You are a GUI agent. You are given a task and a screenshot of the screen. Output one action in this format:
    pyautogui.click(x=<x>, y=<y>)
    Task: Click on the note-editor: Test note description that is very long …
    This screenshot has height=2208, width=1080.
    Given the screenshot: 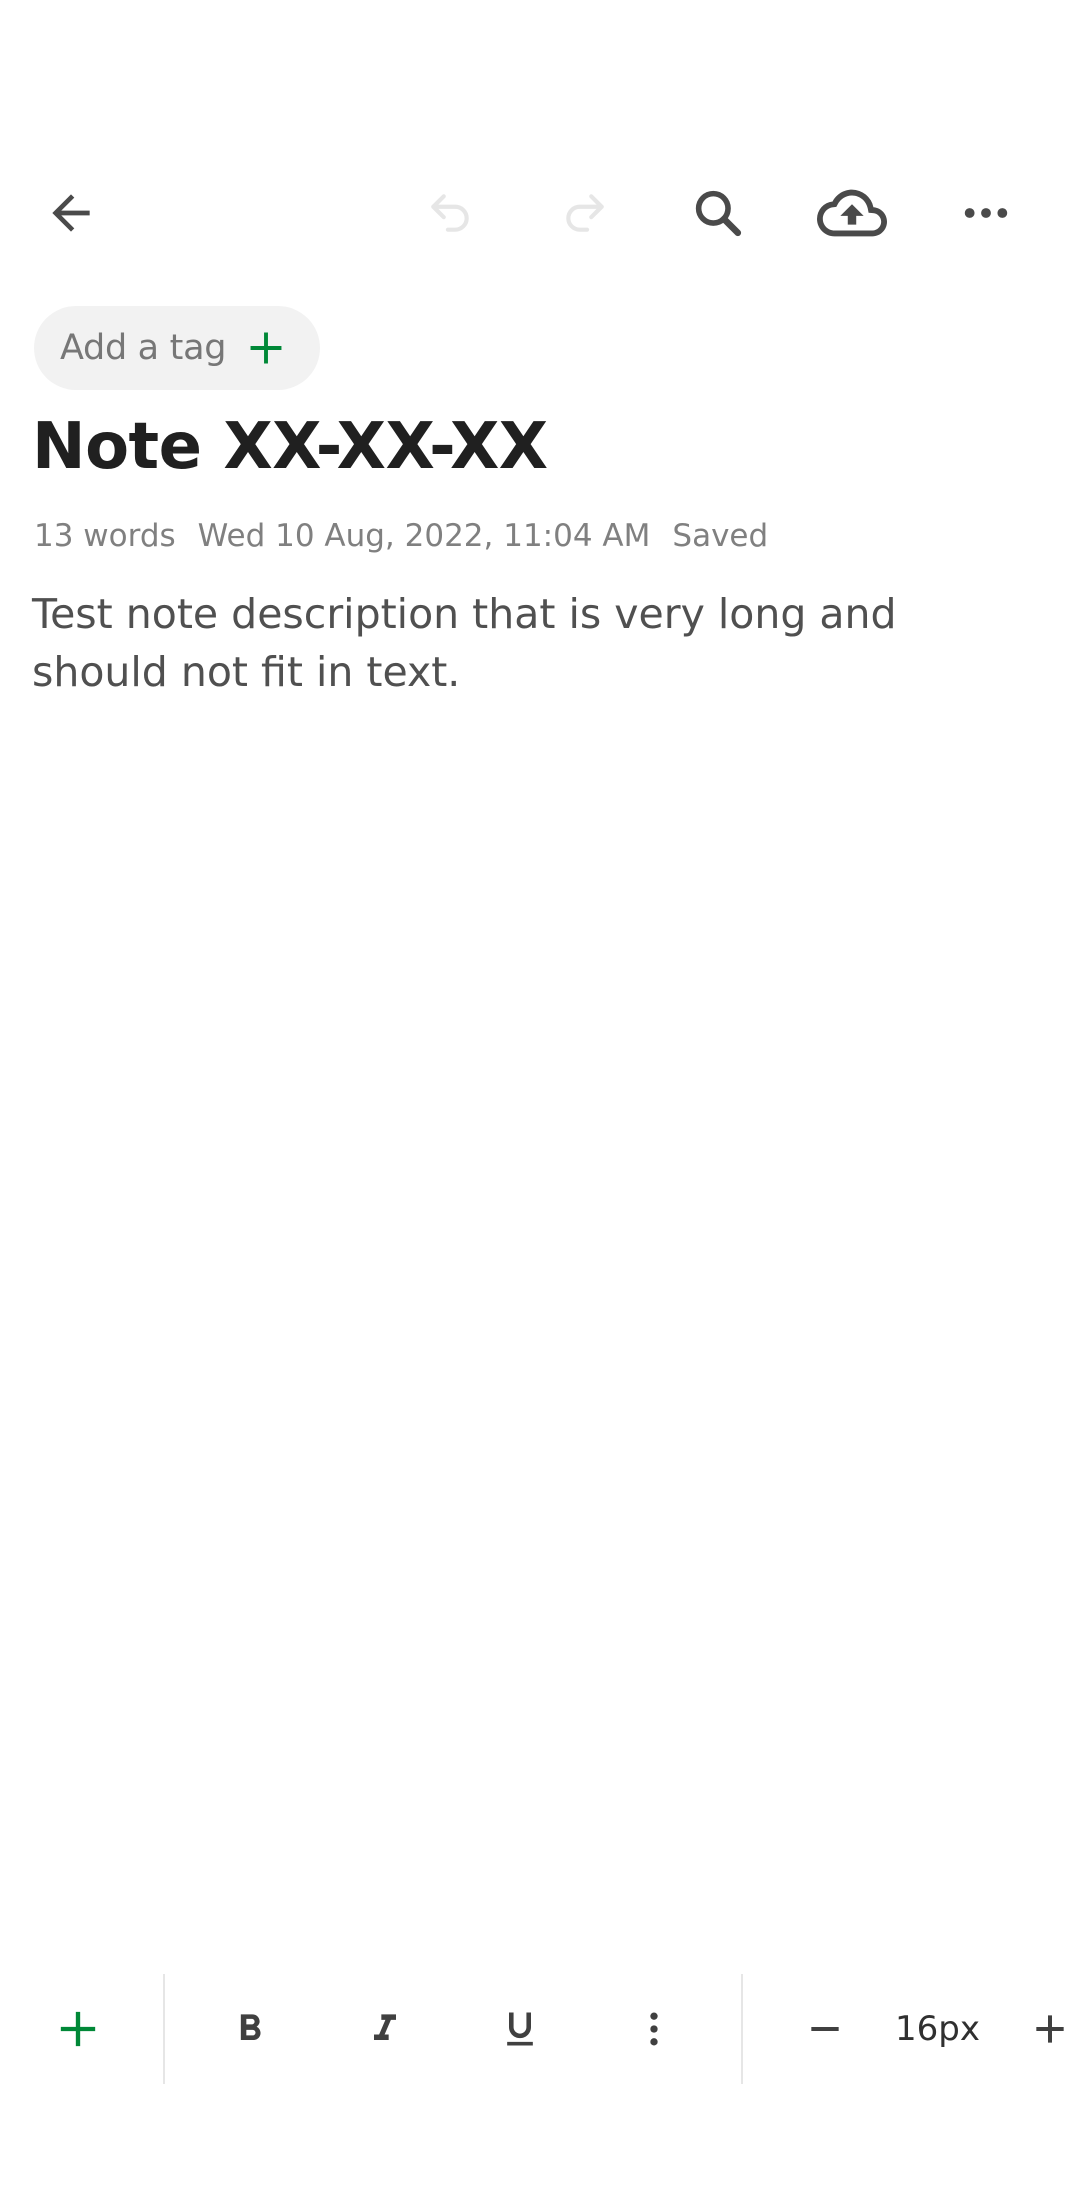 What is the action you would take?
    pyautogui.click(x=532, y=643)
    